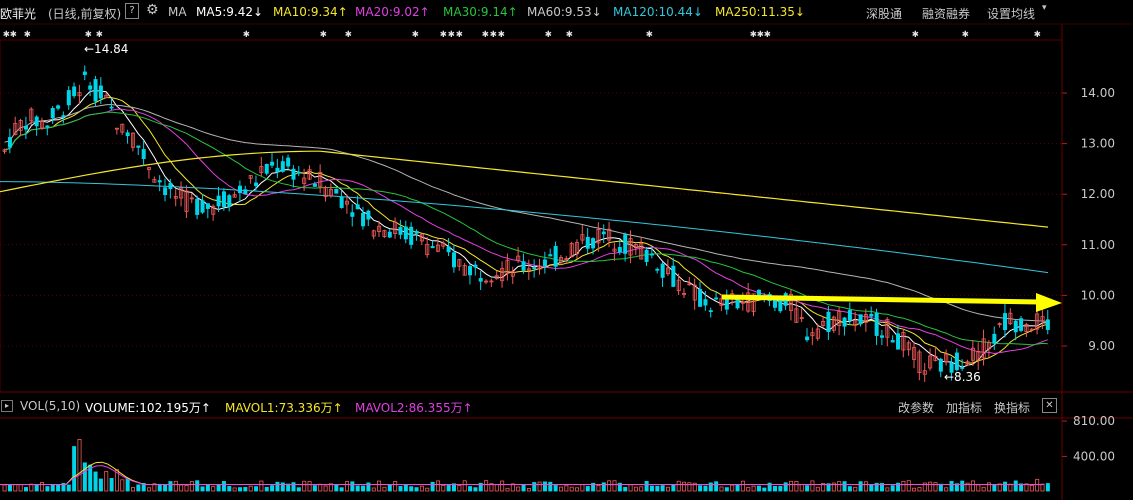 The width and height of the screenshot is (1133, 500). What do you see at coordinates (884, 13) in the screenshot?
I see `shenguotong-button: 深股通` at bounding box center [884, 13].